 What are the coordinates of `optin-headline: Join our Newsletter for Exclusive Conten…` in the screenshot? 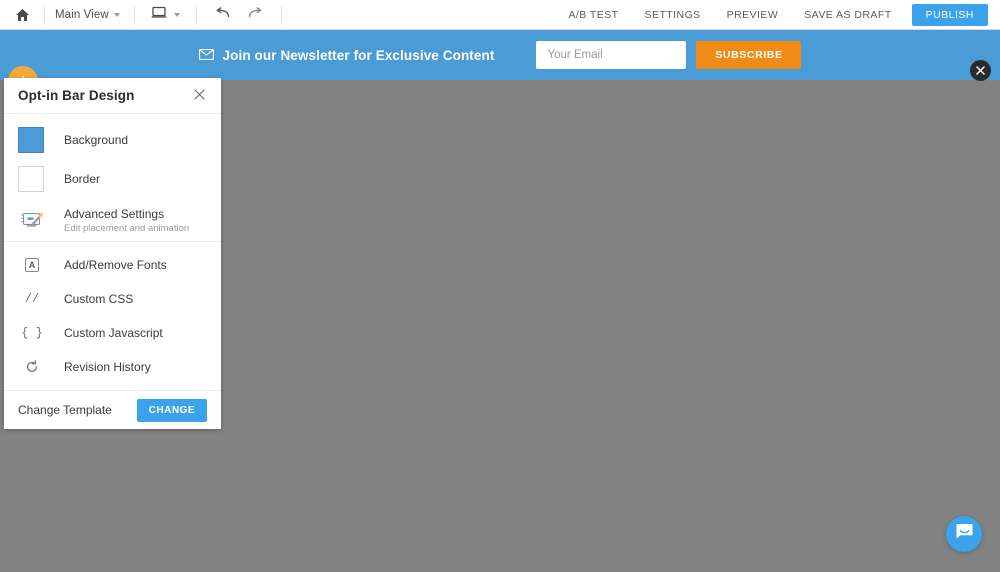 It's located at (346, 55).